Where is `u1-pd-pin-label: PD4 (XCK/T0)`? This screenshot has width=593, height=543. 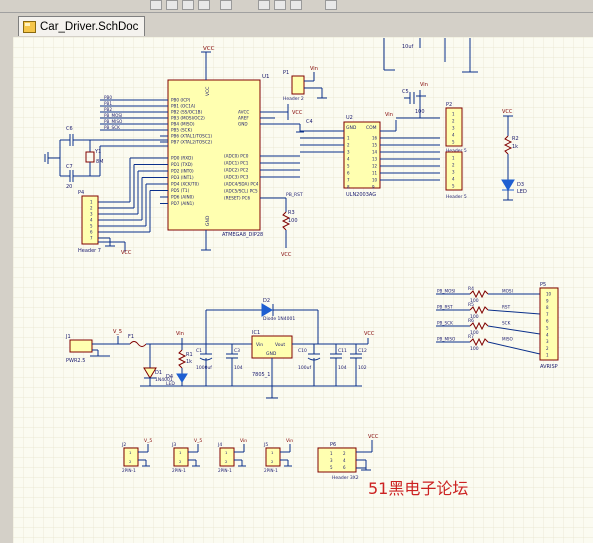 u1-pd-pin-label: PD4 (XCK/T0) is located at coordinates (185, 184).